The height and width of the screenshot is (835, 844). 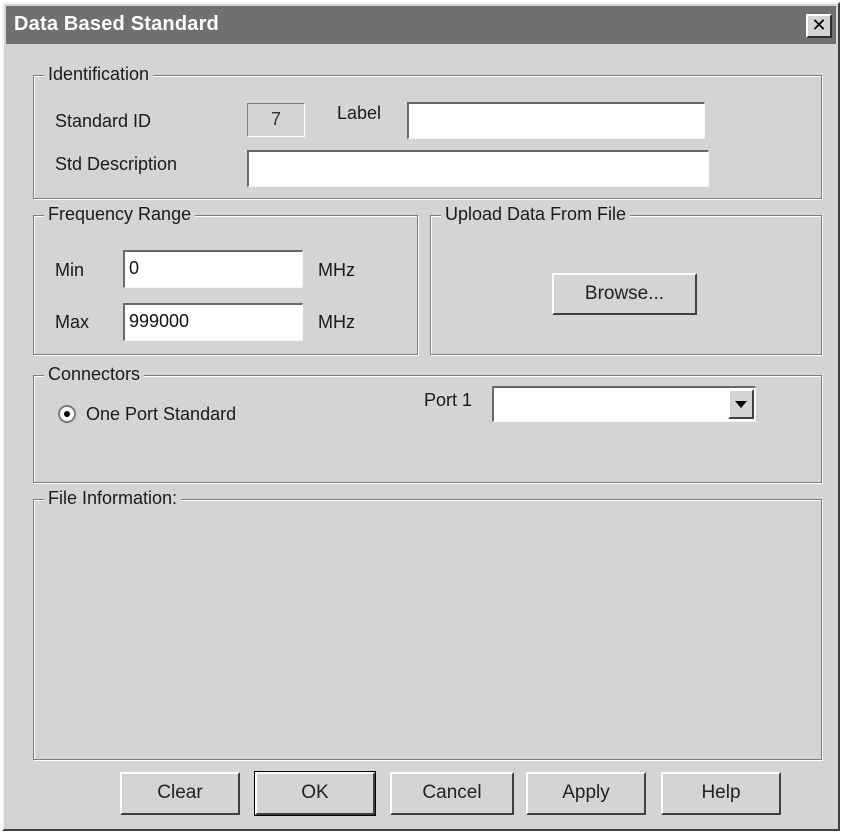 I want to click on label-input, so click(x=556, y=120).